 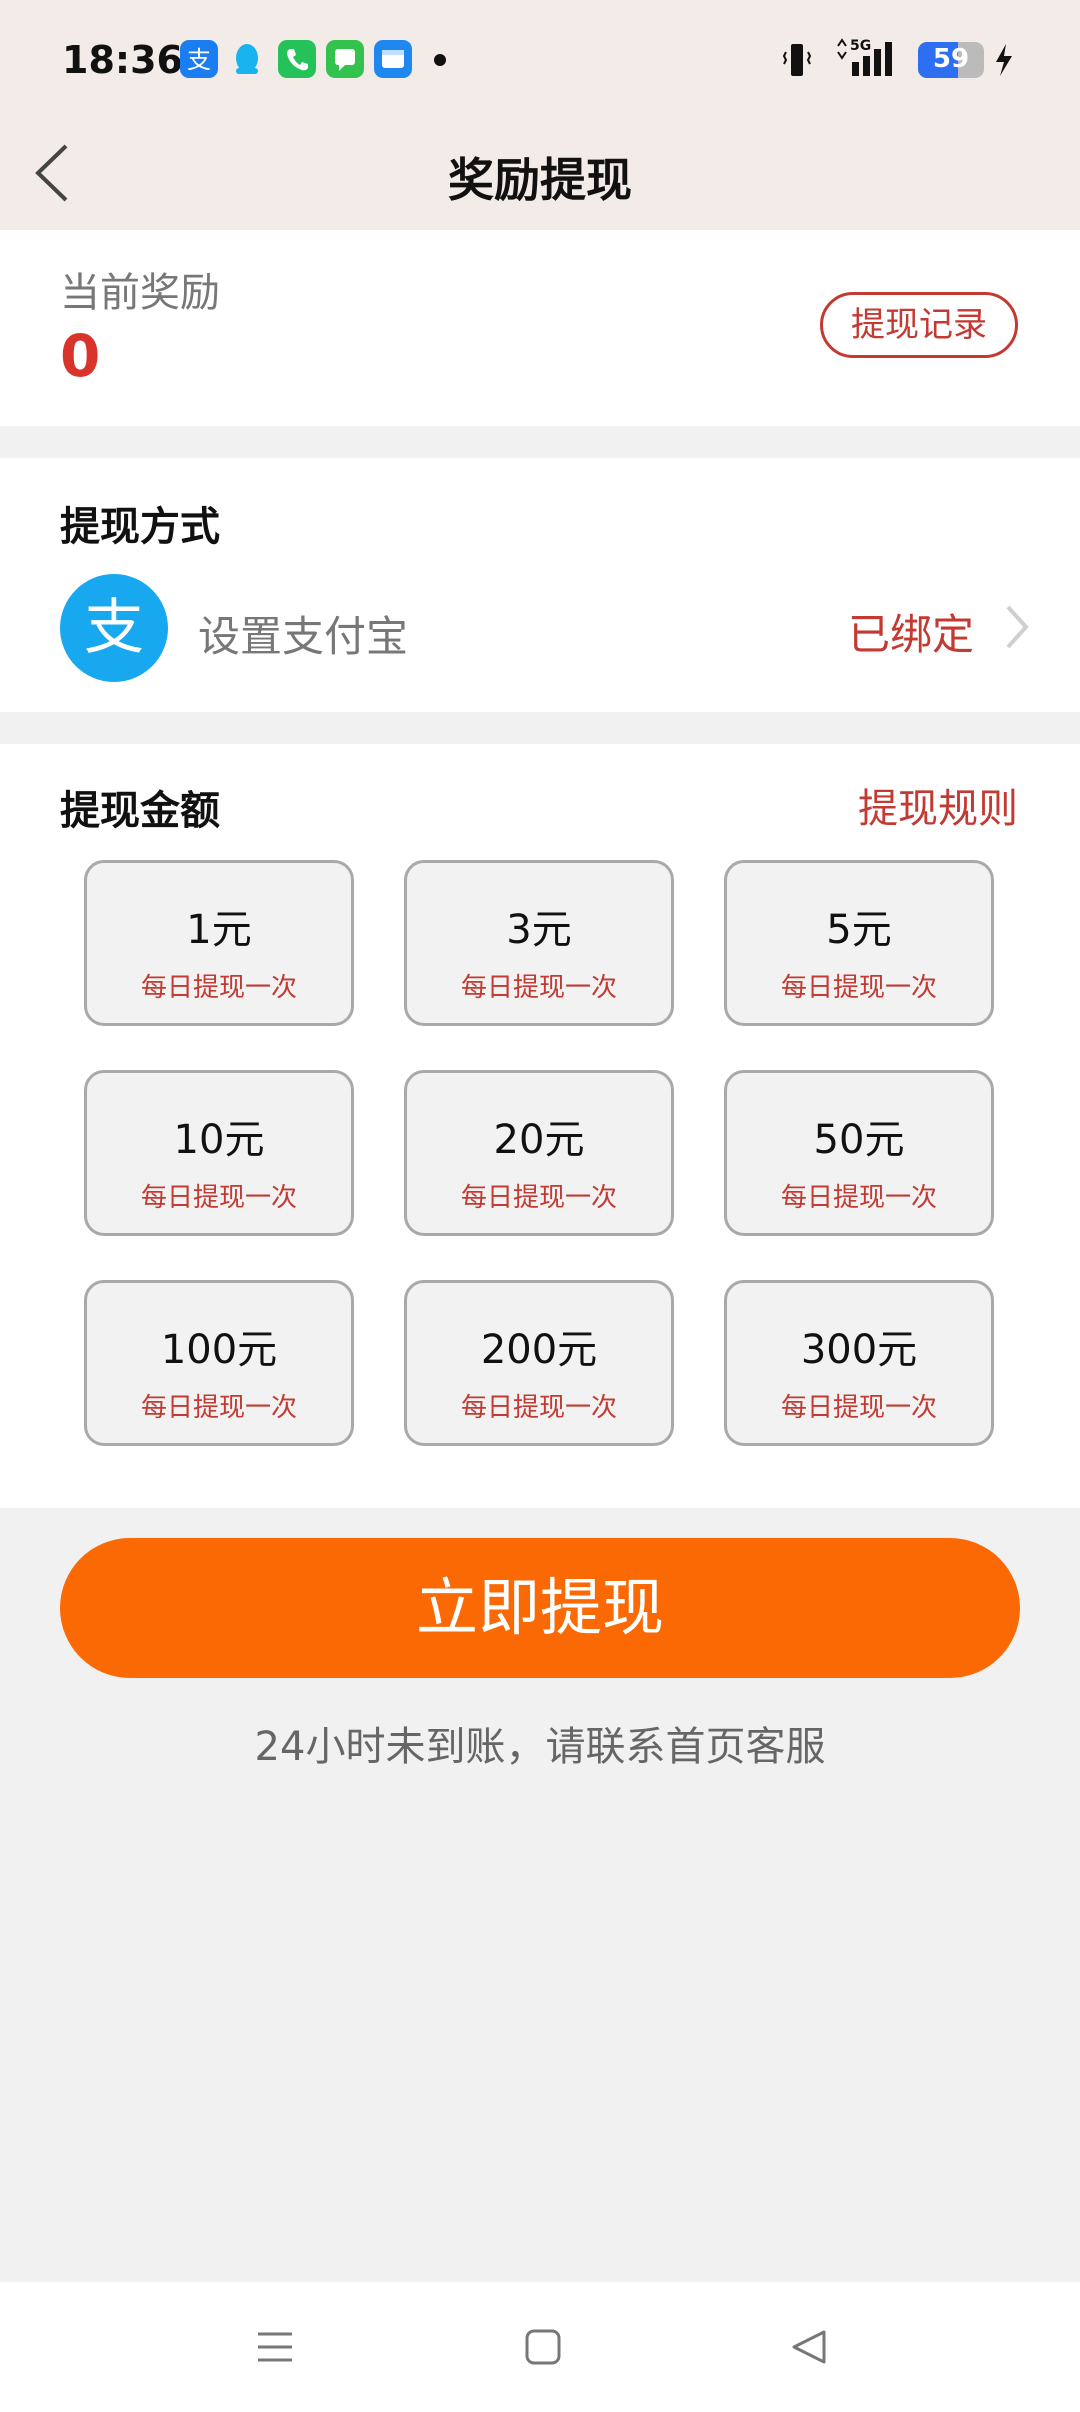 I want to click on amount-value: 10元, so click(x=219, y=1140).